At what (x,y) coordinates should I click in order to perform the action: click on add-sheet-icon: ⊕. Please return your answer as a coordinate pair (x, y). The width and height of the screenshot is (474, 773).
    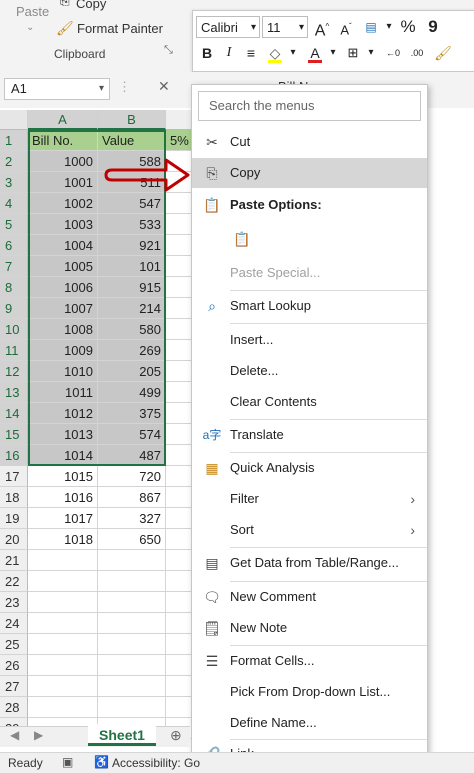
    Looking at the image, I should click on (176, 735).